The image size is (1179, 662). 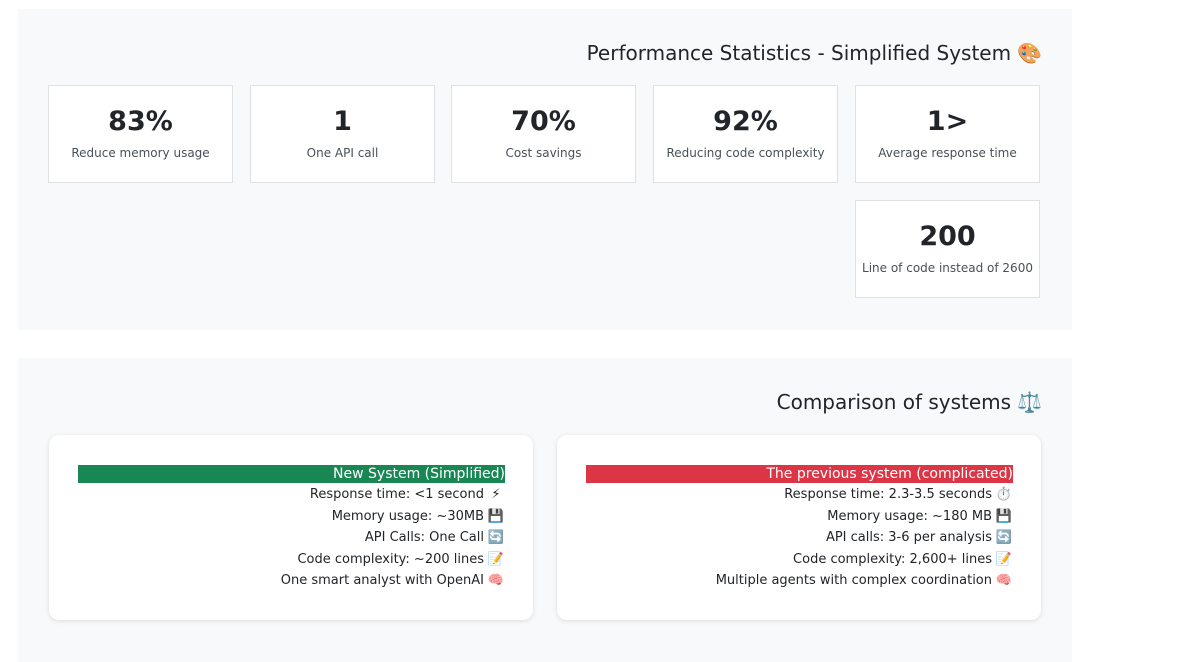 What do you see at coordinates (140, 121) in the screenshot?
I see `stat-value: 83%` at bounding box center [140, 121].